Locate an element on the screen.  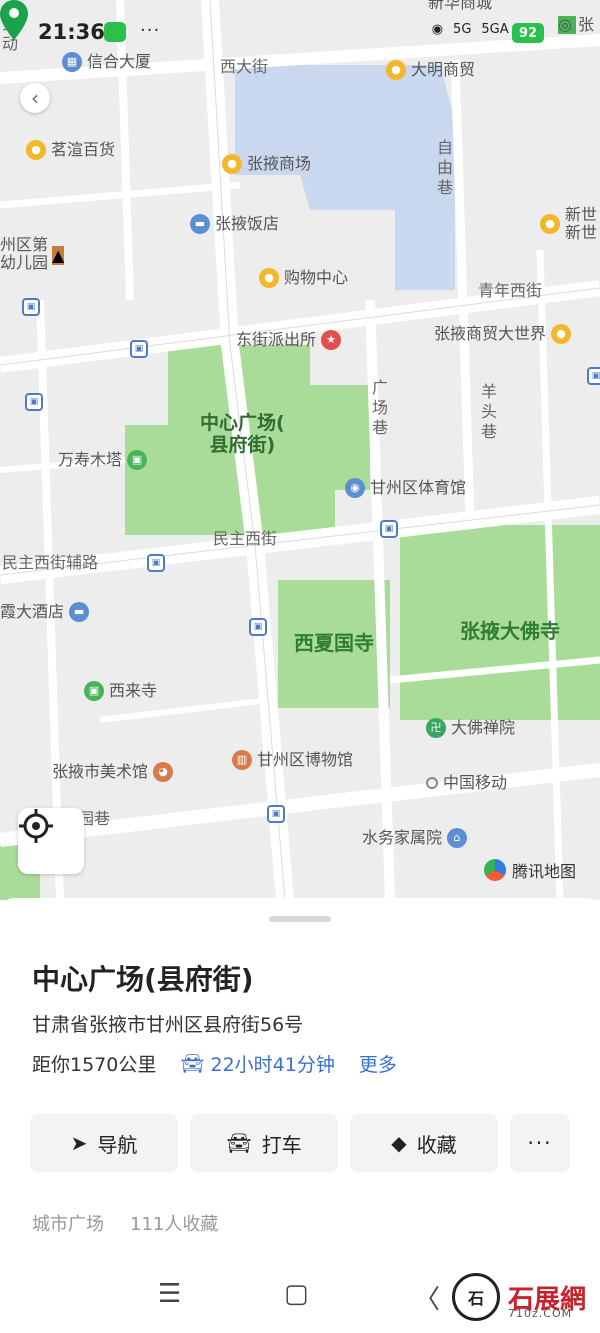
dot-icon is located at coordinates (432, 783).